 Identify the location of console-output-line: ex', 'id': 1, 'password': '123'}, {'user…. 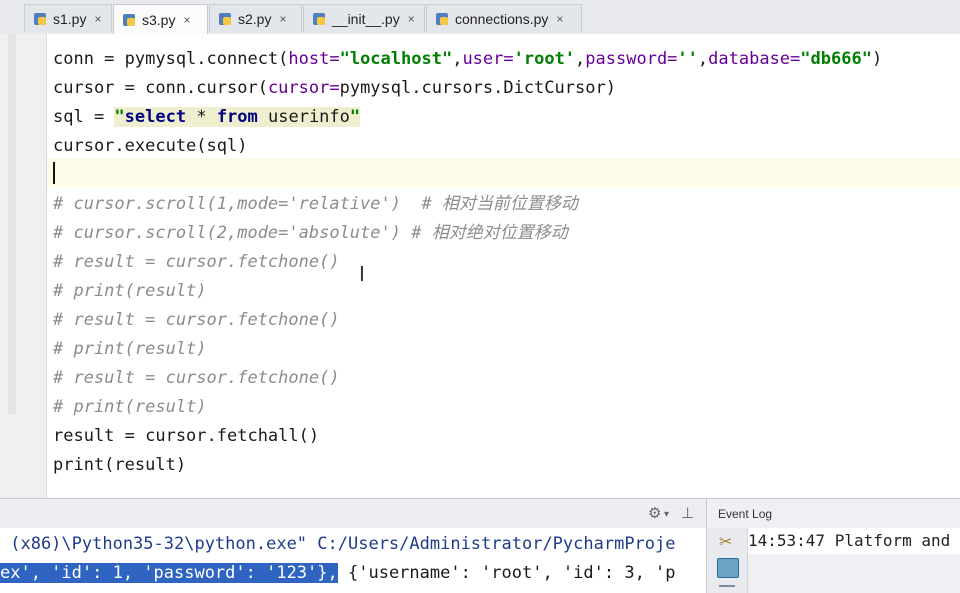
(338, 573).